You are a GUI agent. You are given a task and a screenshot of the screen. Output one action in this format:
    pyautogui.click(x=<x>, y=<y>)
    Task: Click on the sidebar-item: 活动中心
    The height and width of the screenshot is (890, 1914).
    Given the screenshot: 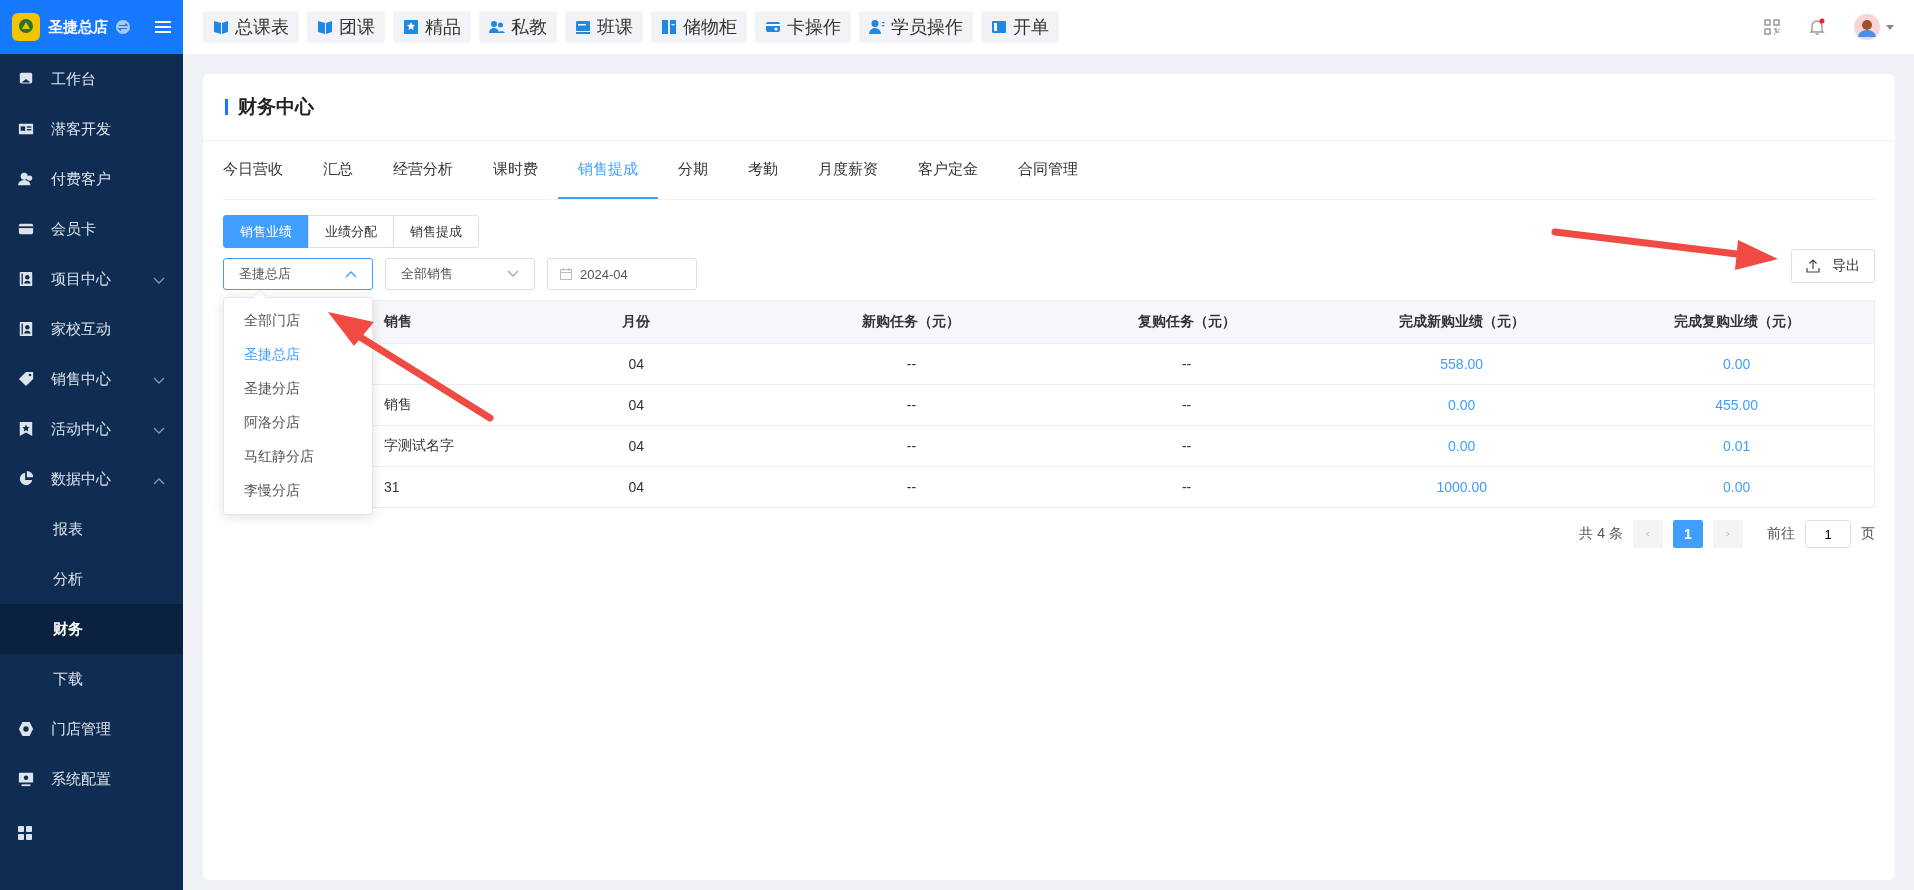 What is the action you would take?
    pyautogui.click(x=91, y=429)
    